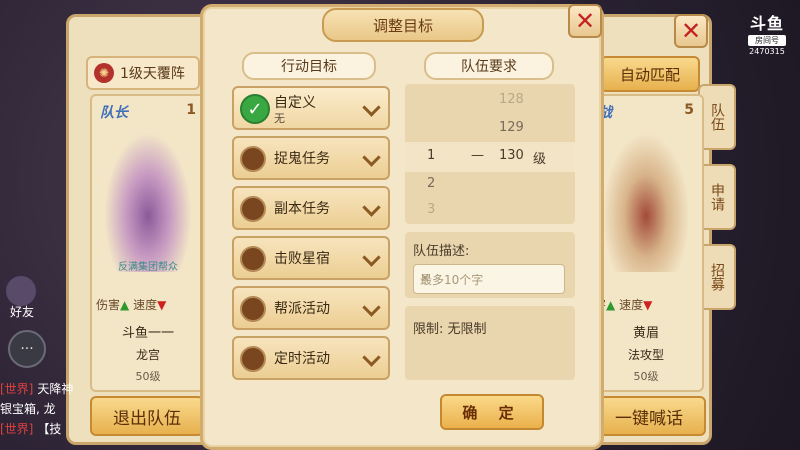 Image resolution: width=800 pixels, height=450 pixels. I want to click on goal-label: 自定义, so click(295, 103).